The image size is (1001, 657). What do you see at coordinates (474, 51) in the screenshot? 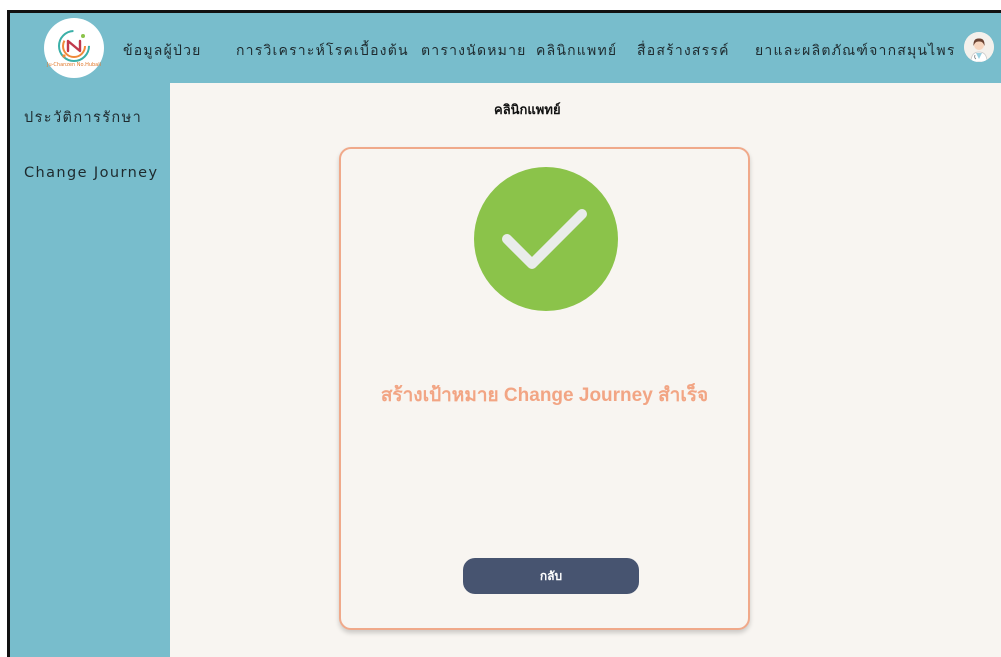
I see `nav-item-appointments: ตารางนัดหมาย` at bounding box center [474, 51].